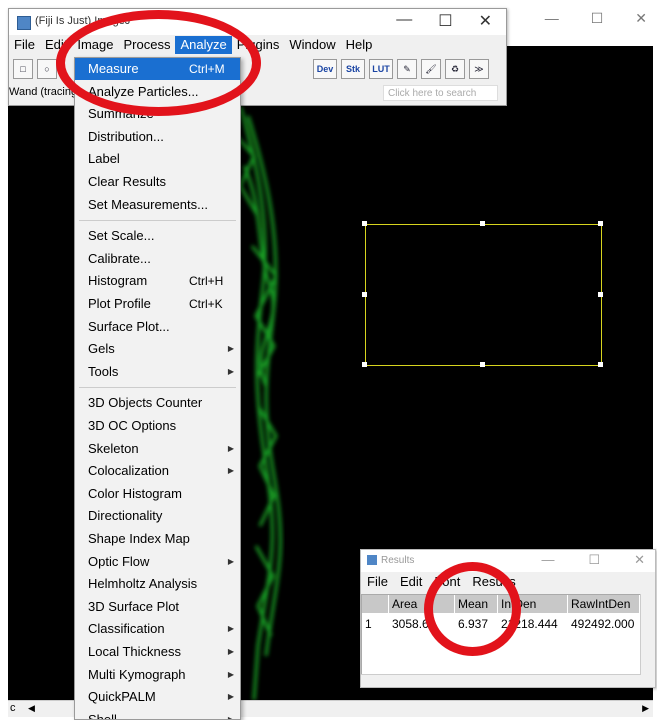  I want to click on column-header: RawIntDen, so click(604, 604).